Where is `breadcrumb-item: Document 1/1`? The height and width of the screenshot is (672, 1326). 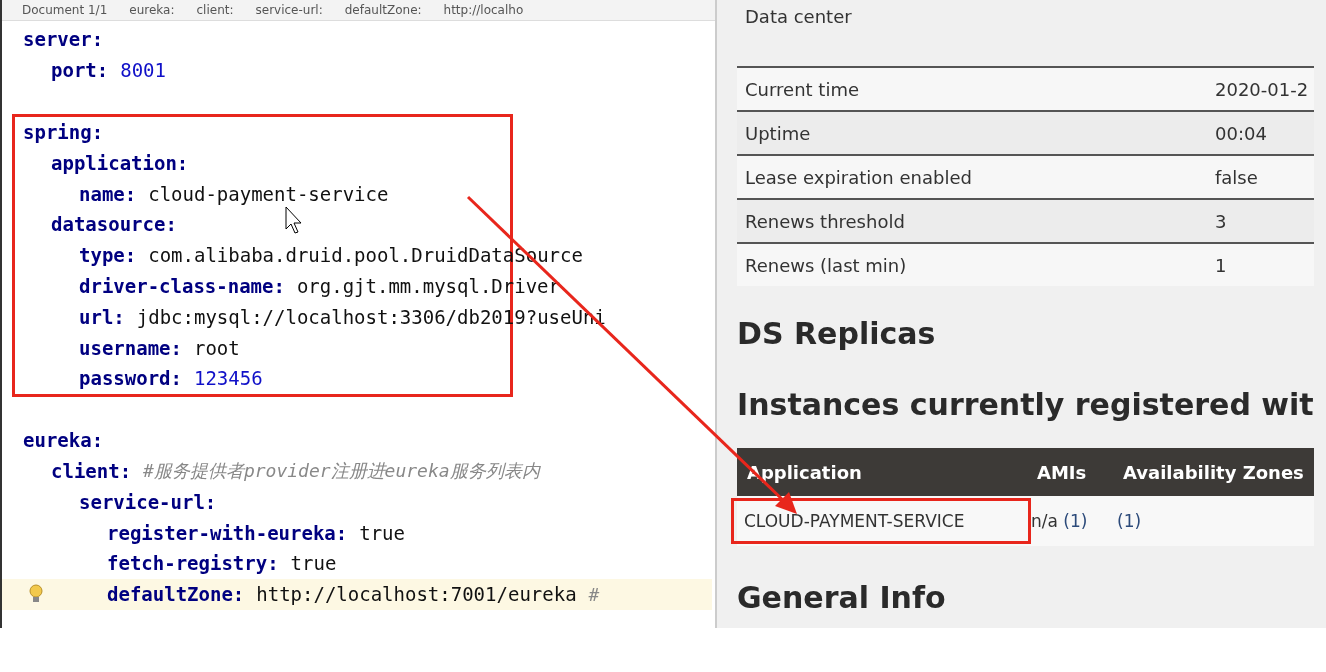
breadcrumb-item: Document 1/1 is located at coordinates (65, 10).